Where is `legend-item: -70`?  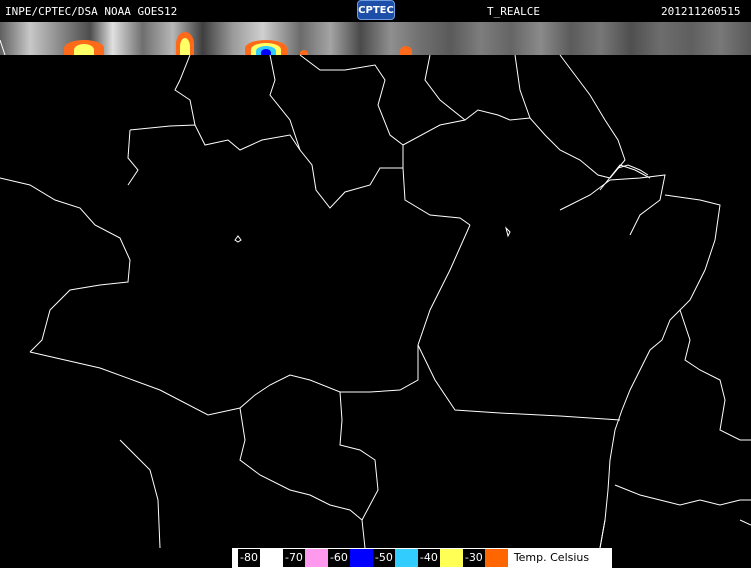
legend-item: -70 is located at coordinates (305, 558).